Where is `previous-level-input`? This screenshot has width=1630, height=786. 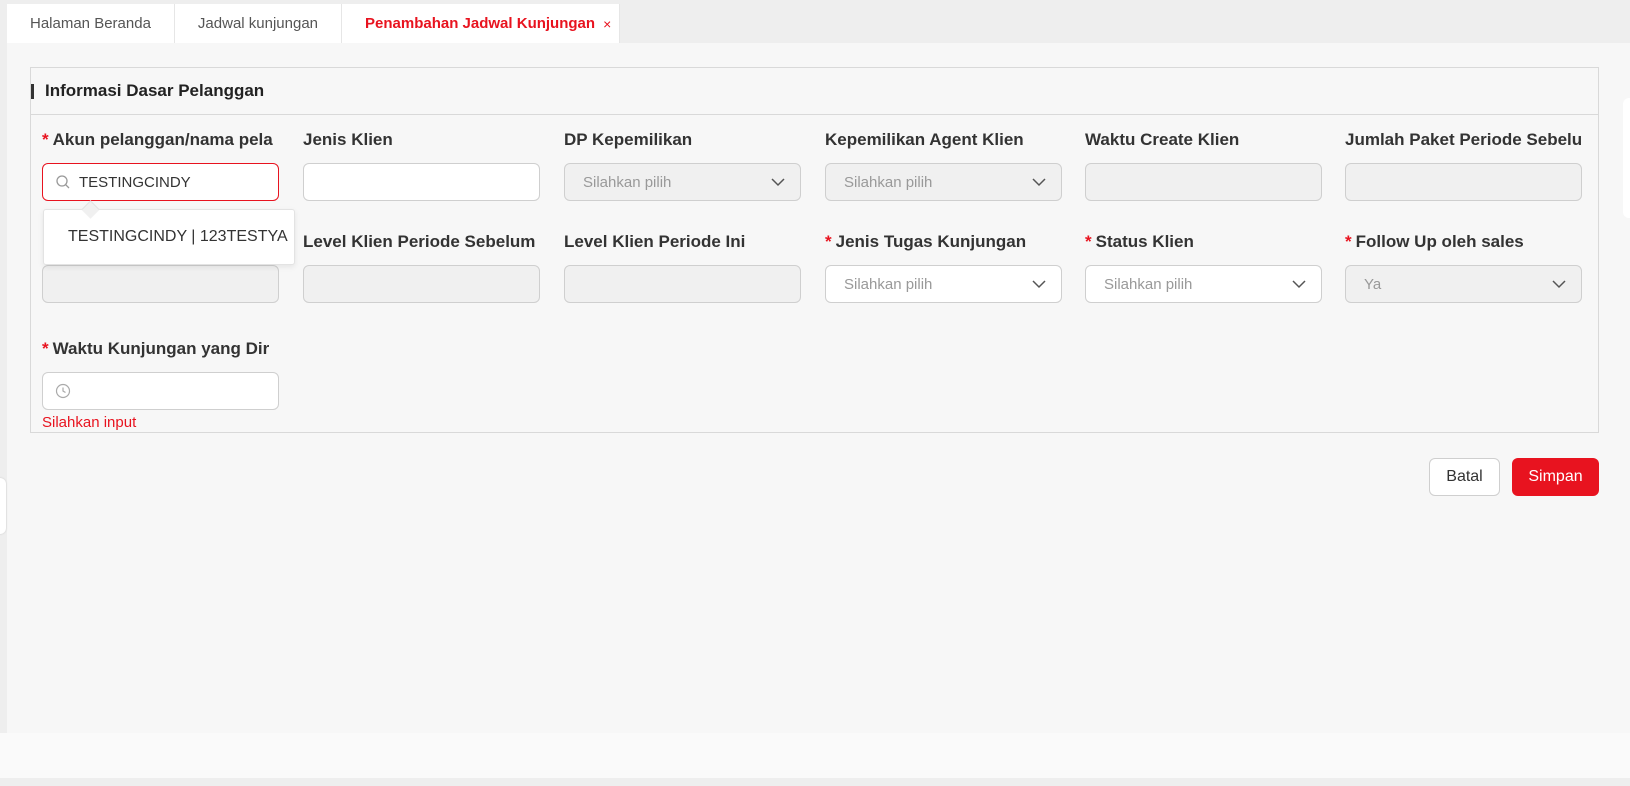
previous-level-input is located at coordinates (421, 284).